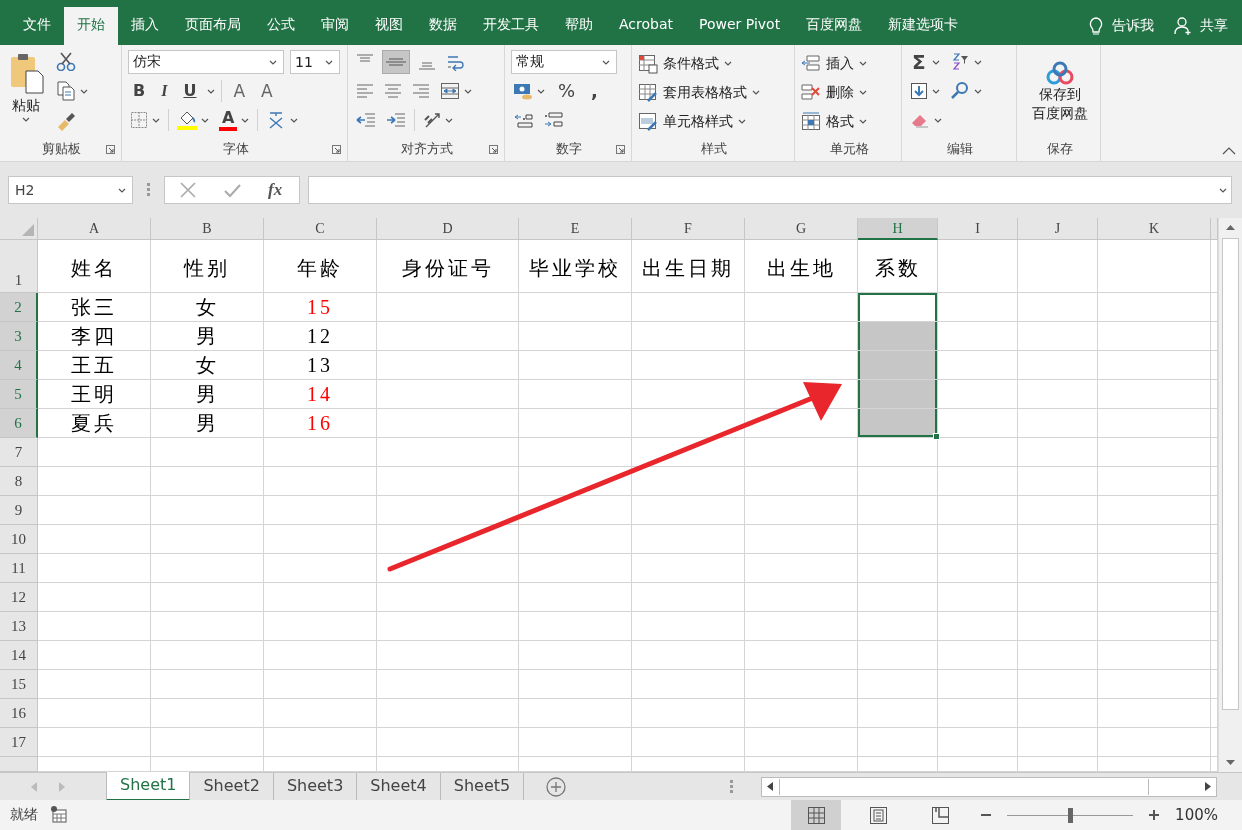  I want to click on add-sheet-icon, so click(556, 786).